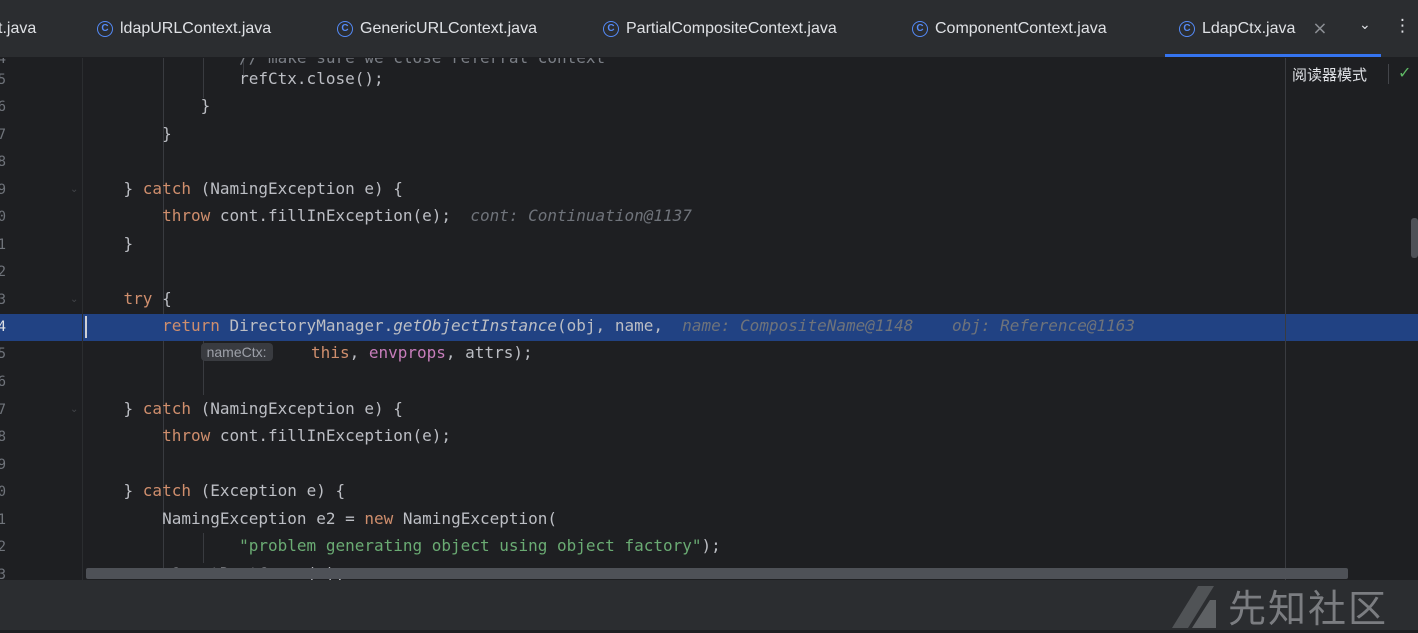 The image size is (1418, 633). What do you see at coordinates (1365, 25) in the screenshot?
I see `chevron-down-icon: ⌄` at bounding box center [1365, 25].